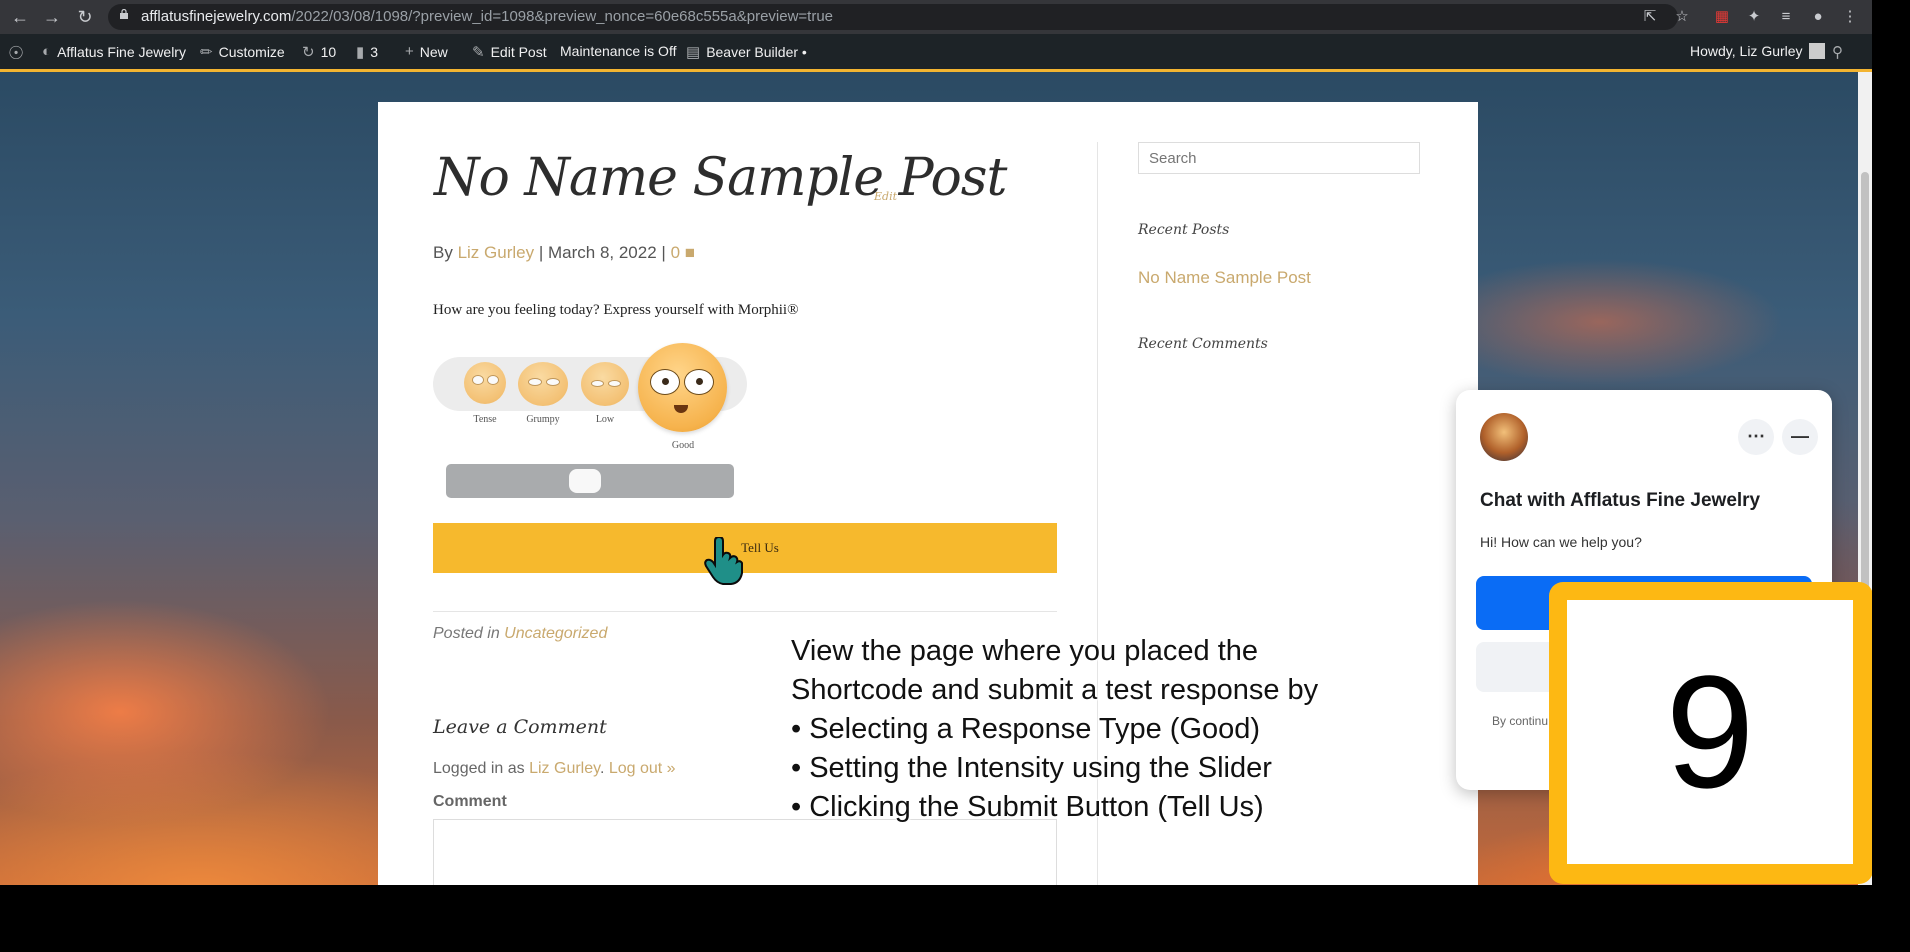  I want to click on pencil-icon: ✎, so click(478, 52).